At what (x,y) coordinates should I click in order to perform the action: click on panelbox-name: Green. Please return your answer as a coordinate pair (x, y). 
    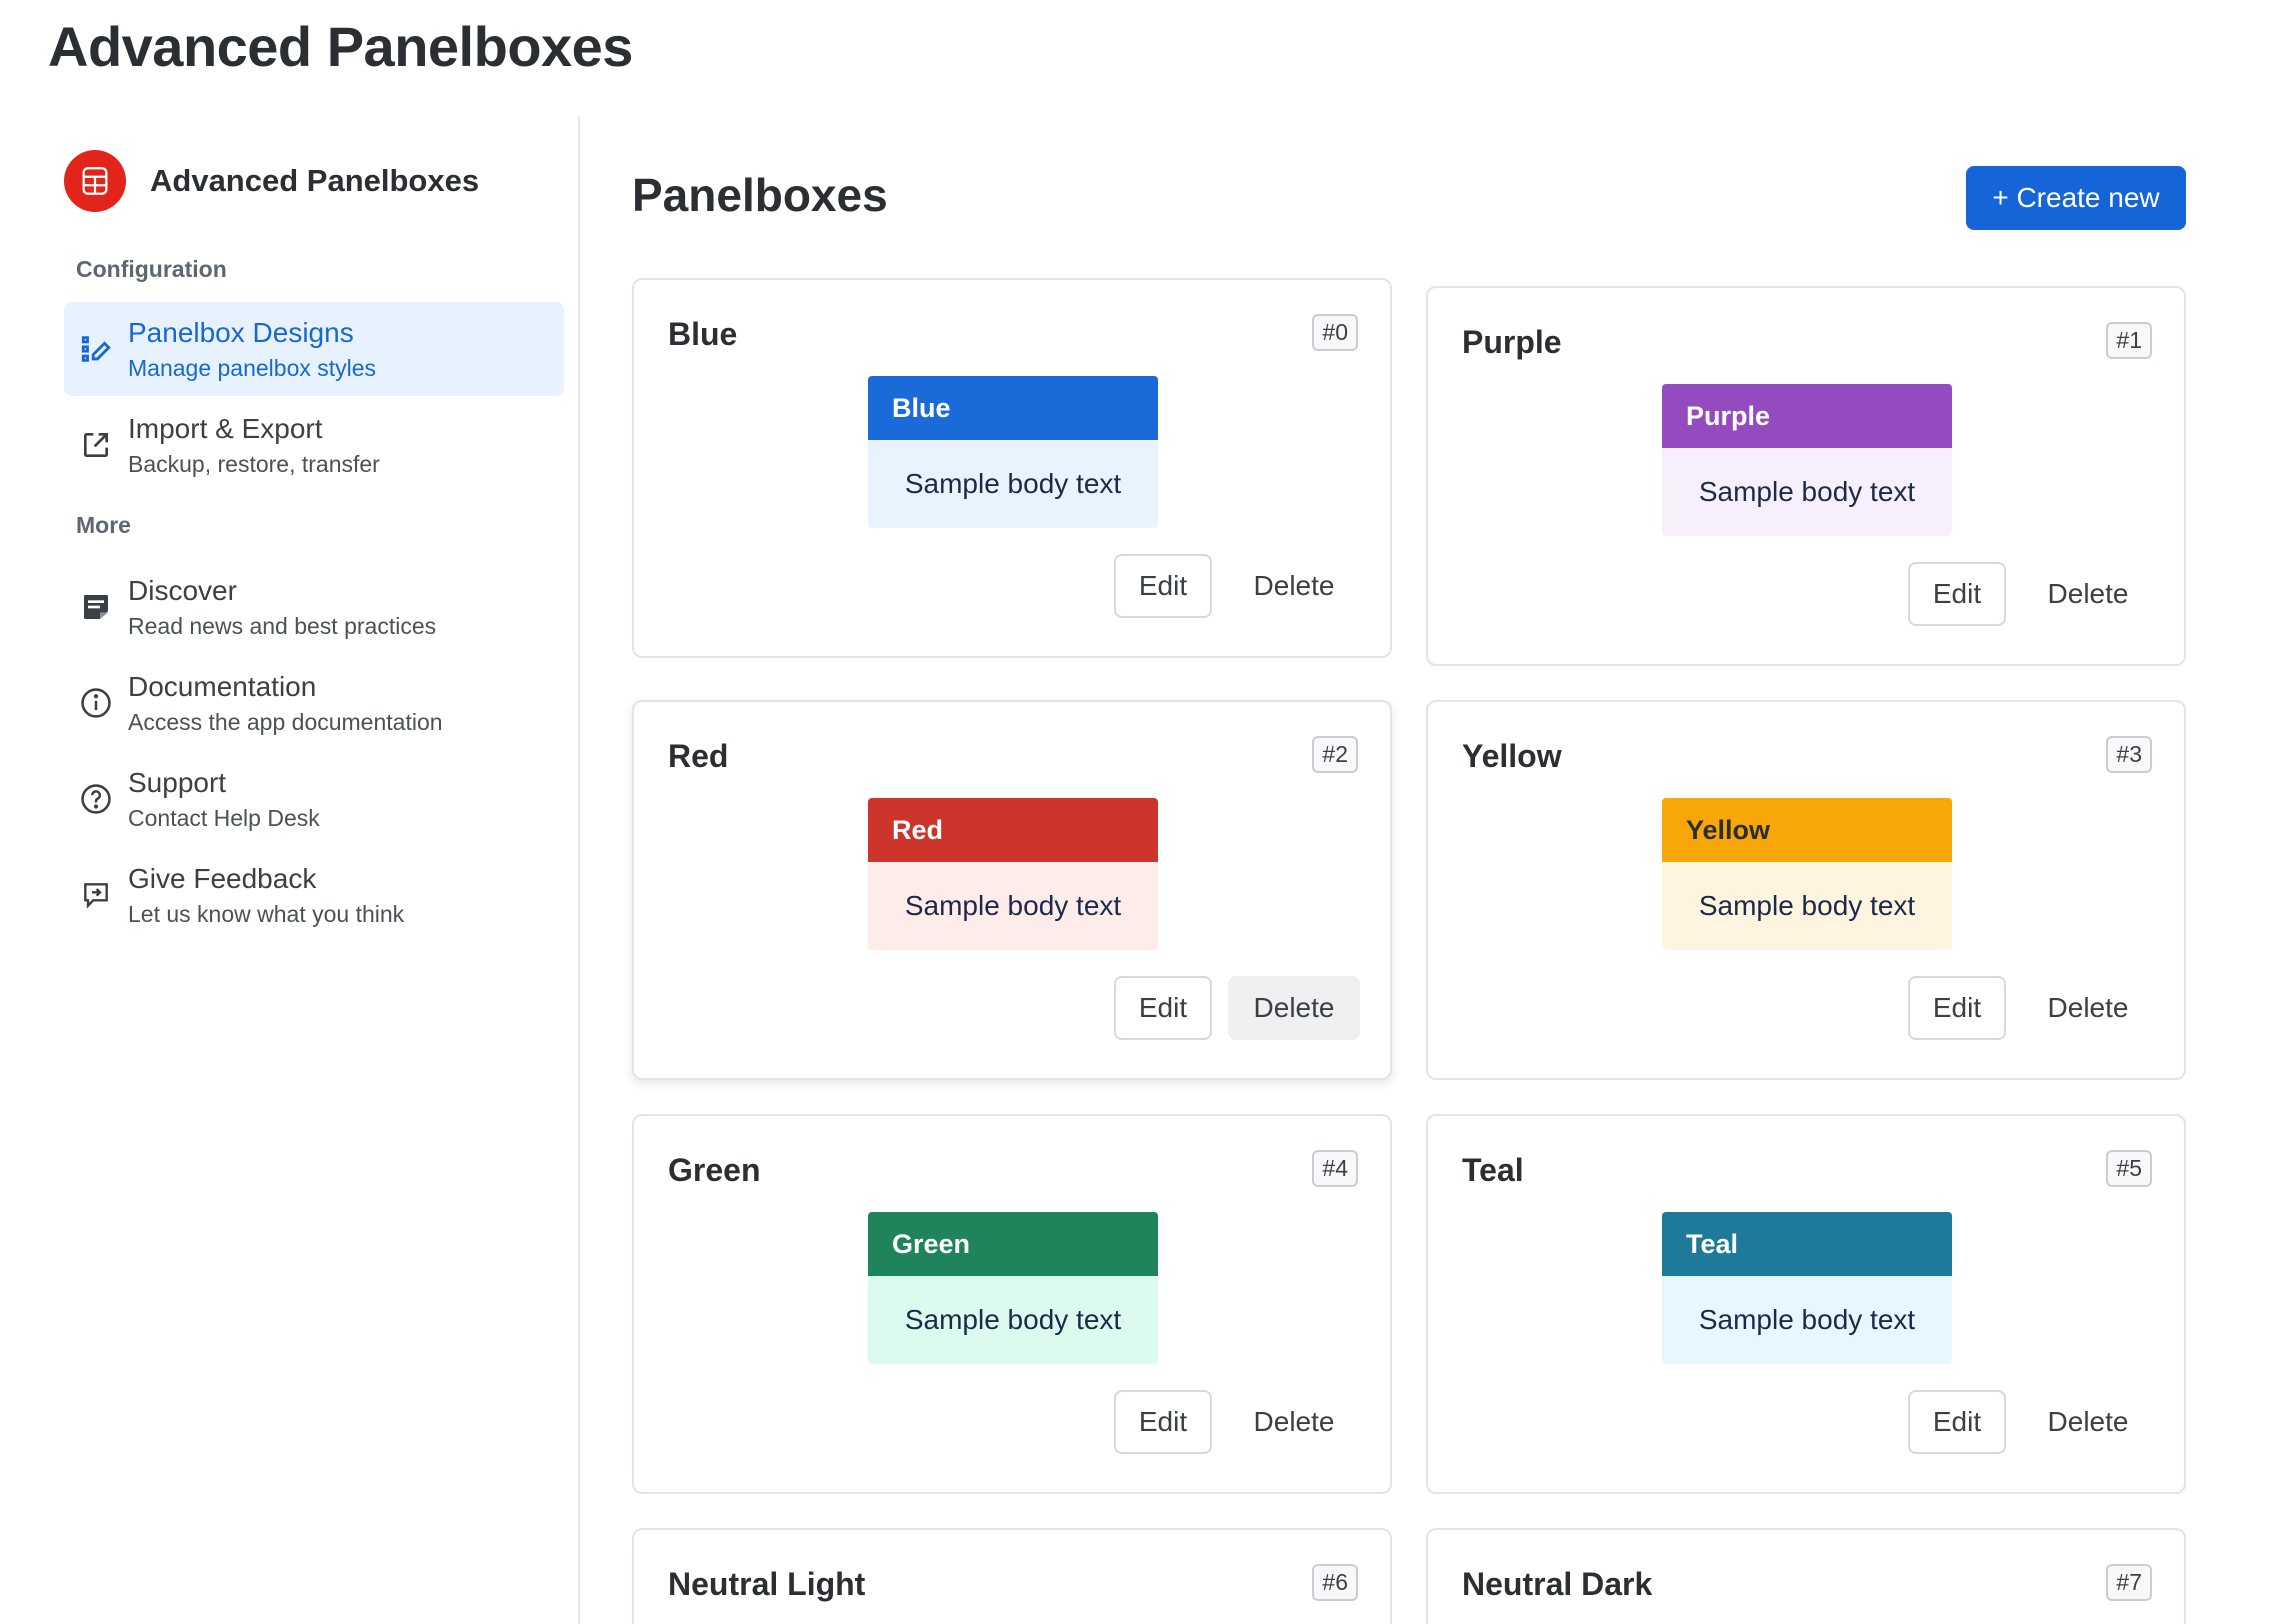
    Looking at the image, I should click on (714, 1170).